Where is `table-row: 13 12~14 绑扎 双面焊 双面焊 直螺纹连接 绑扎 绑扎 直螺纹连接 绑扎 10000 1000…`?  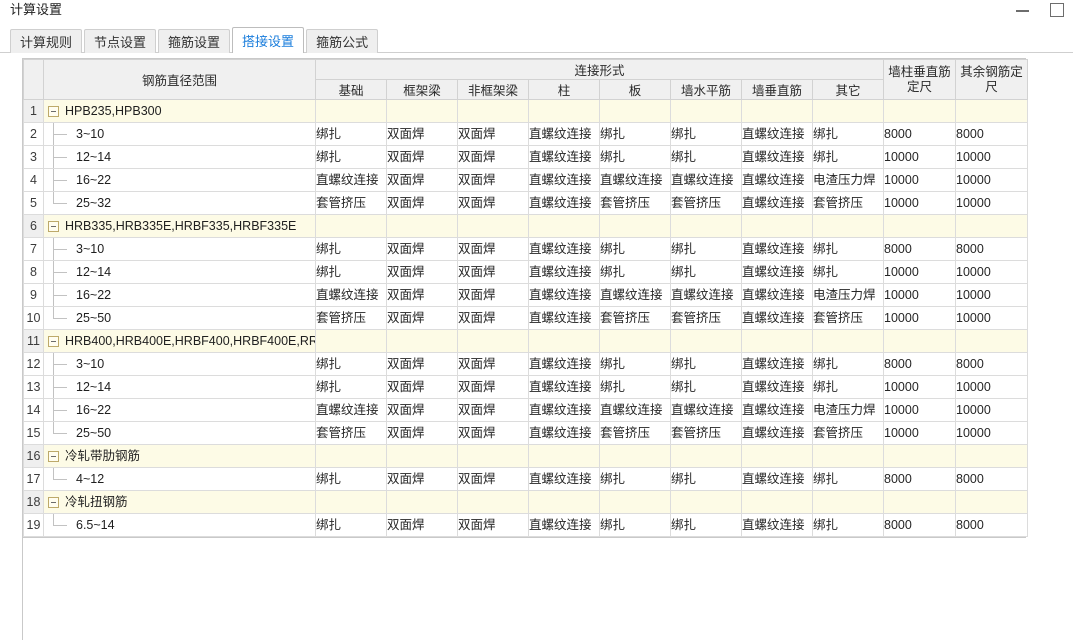
table-row: 13 12~14 绑扎 双面焊 双面焊 直螺纹连接 绑扎 绑扎 直螺纹连接 绑扎 10000 1000… is located at coordinates (526, 387).